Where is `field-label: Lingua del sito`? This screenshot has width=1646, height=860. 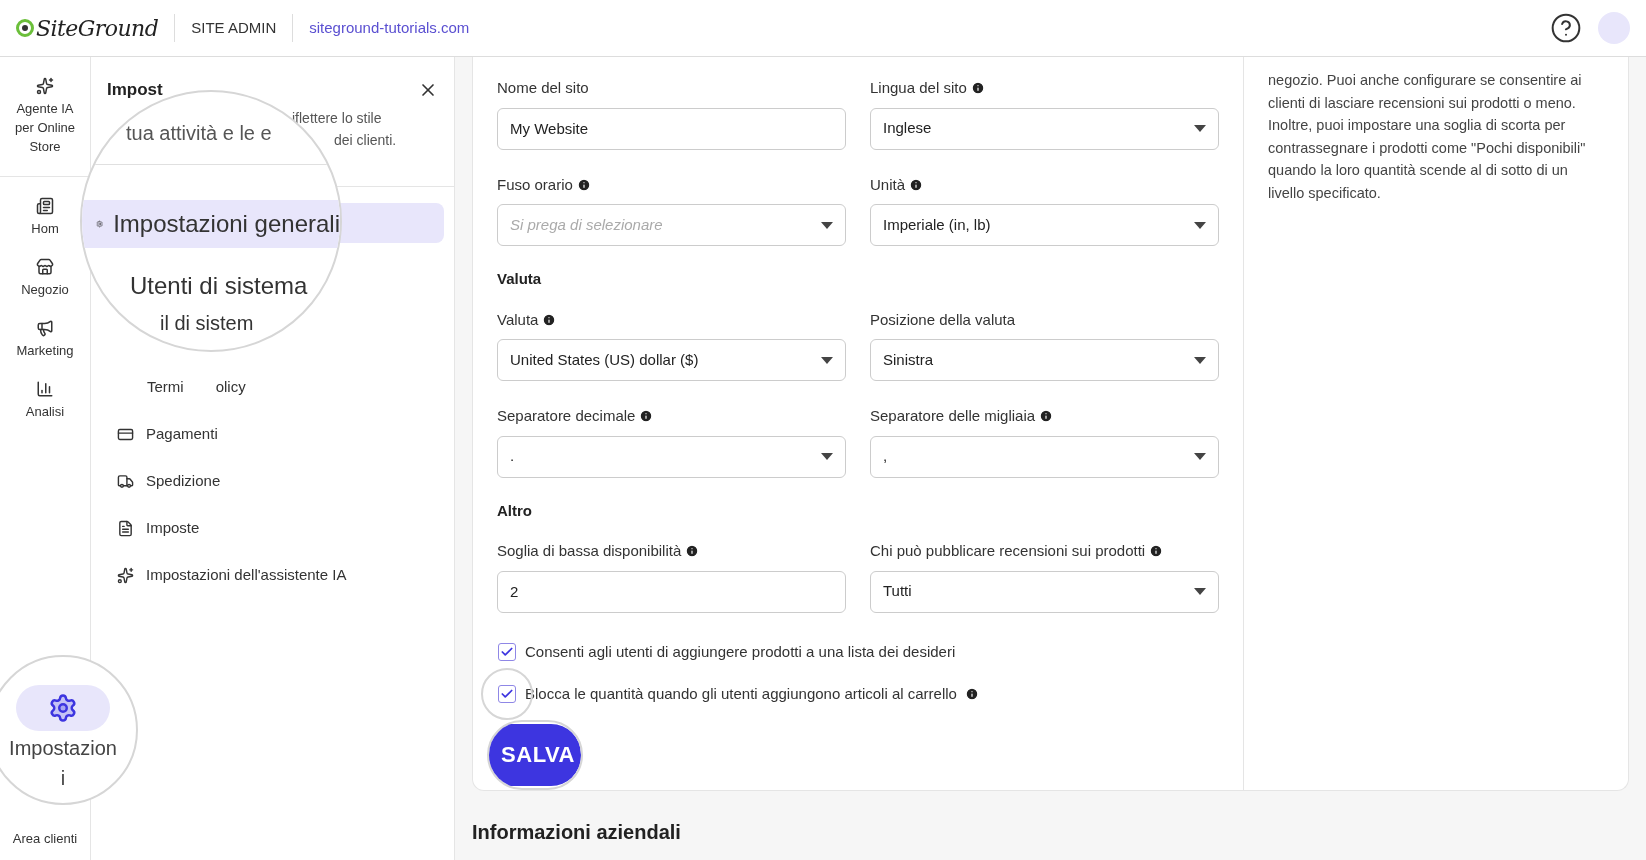 field-label: Lingua del sito is located at coordinates (918, 88).